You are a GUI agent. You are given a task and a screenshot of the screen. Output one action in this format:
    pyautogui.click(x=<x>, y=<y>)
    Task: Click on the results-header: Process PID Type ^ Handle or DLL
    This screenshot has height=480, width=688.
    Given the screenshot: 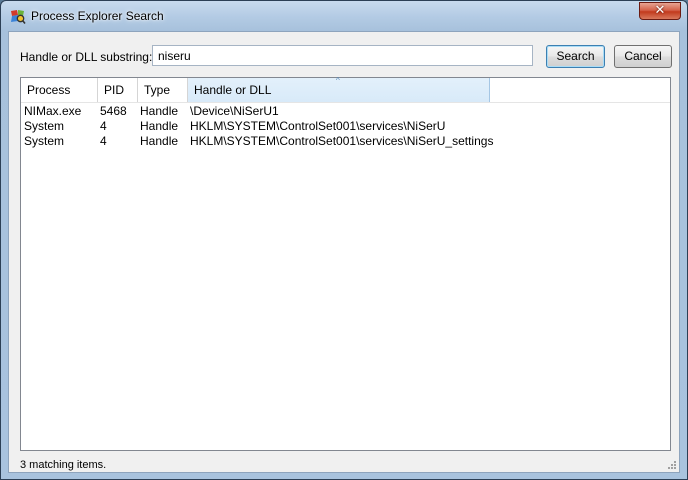 What is the action you would take?
    pyautogui.click(x=345, y=89)
    